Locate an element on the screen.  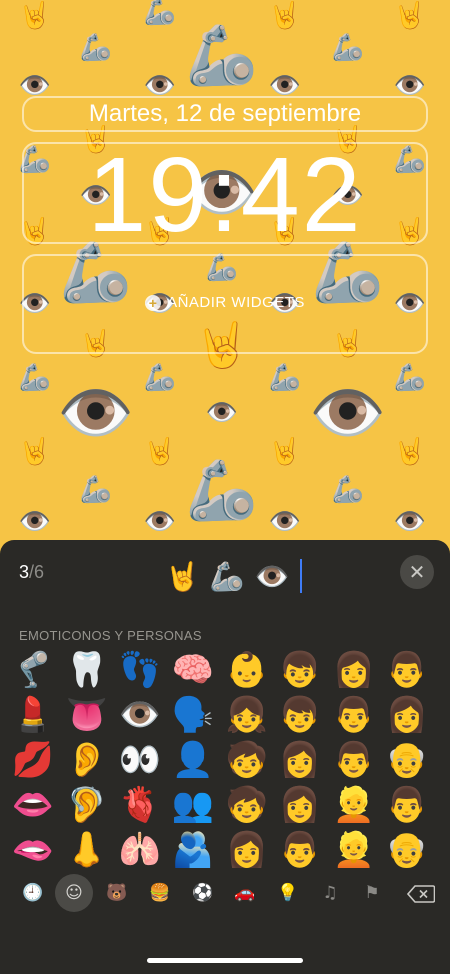
add-widgets-label: AÑADIR WIDGETS is located at coordinates (236, 302).